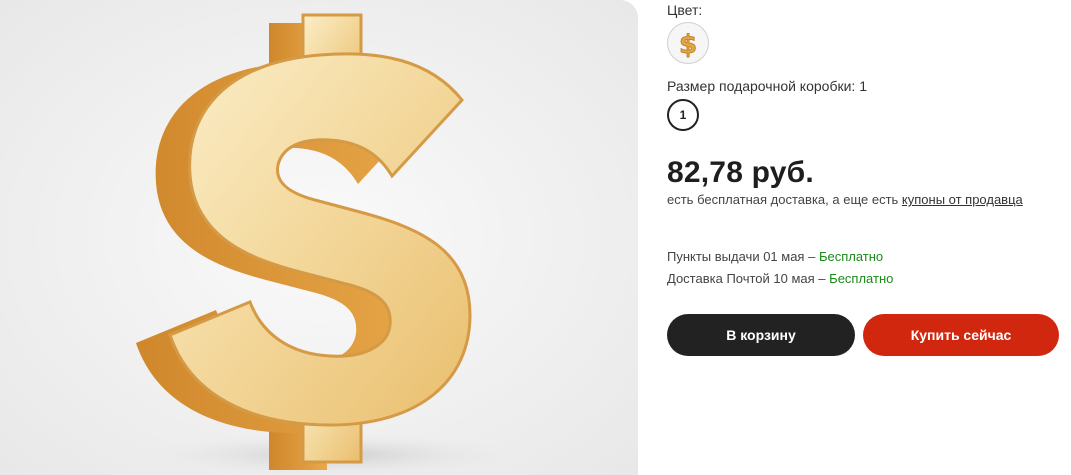 Image resolution: width=1071 pixels, height=475 pixels. What do you see at coordinates (743, 256) in the screenshot?
I see `delivery-pickup-text: Пункты выдачи 01 мая –` at bounding box center [743, 256].